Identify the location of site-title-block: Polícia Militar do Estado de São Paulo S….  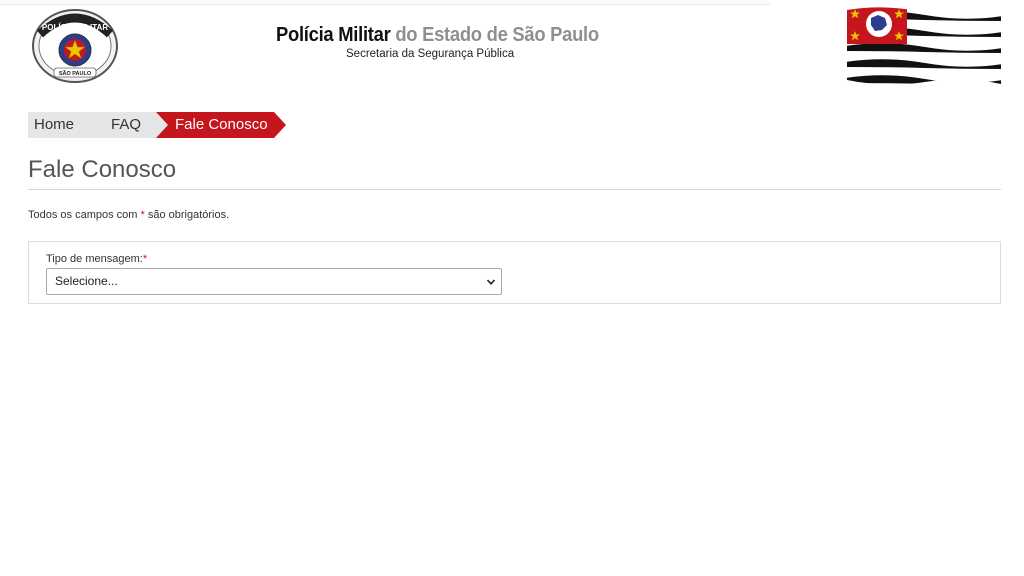
(437, 42).